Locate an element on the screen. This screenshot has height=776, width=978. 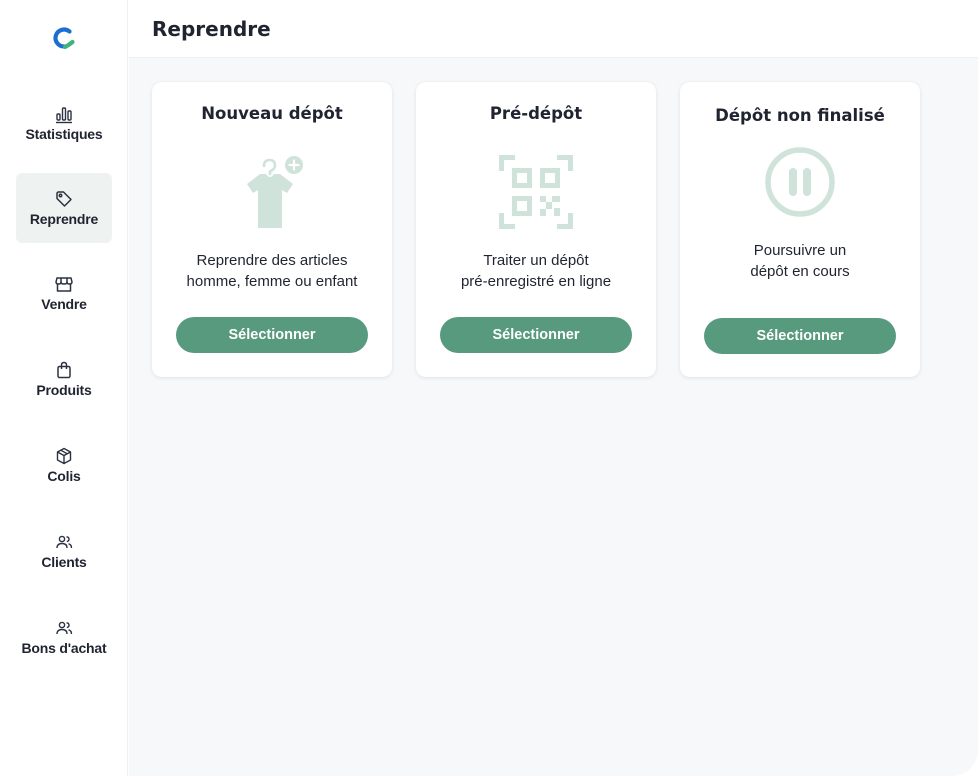
sidebar-item-label: Colis is located at coordinates (64, 476).